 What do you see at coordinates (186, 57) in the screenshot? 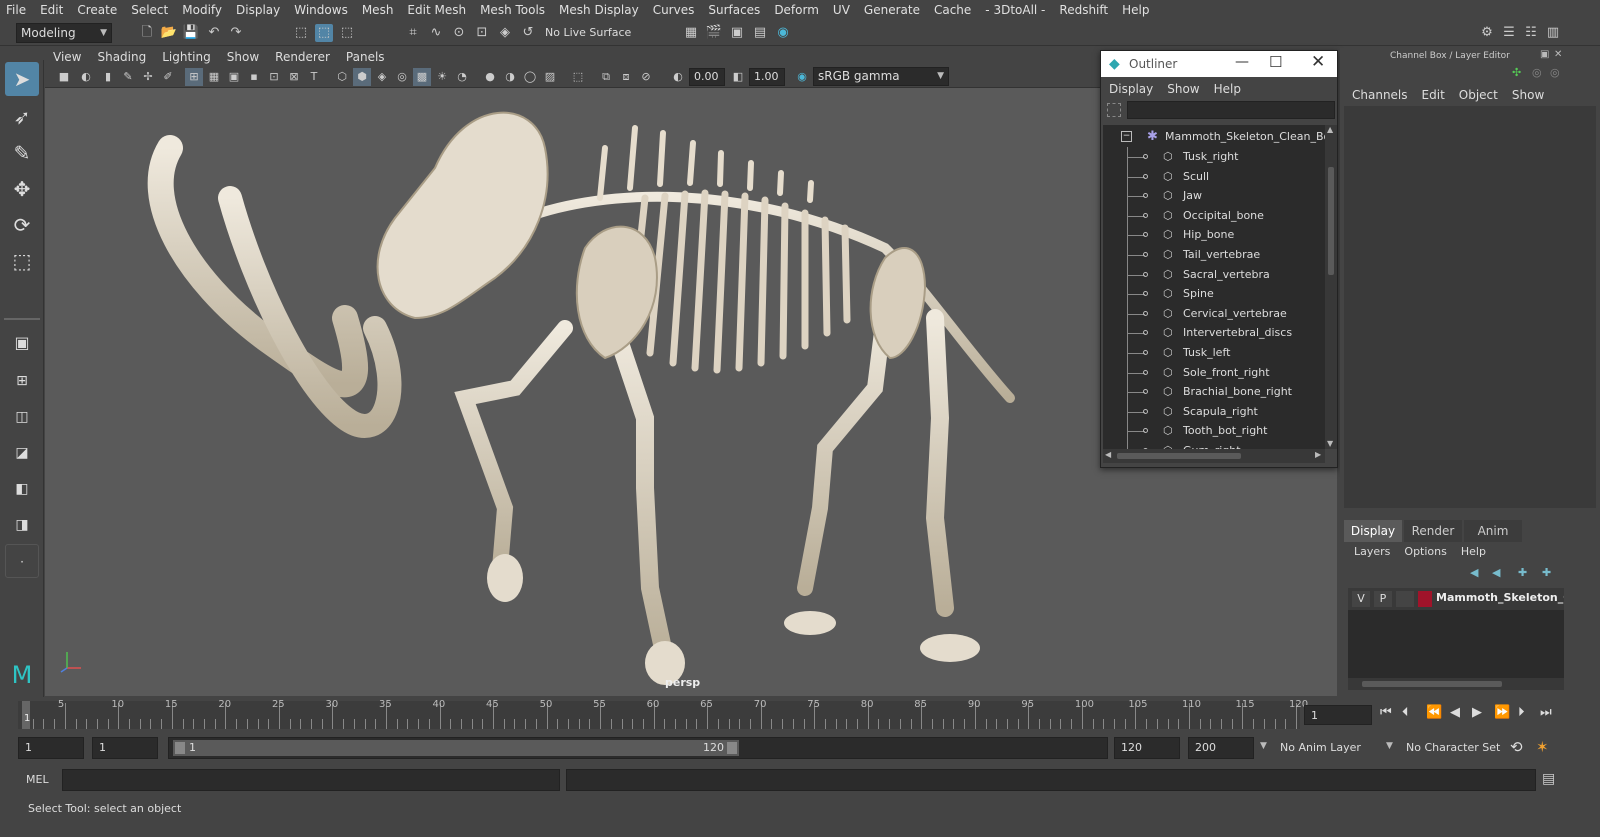
I see `viewport-menu-lighting: Lighting` at bounding box center [186, 57].